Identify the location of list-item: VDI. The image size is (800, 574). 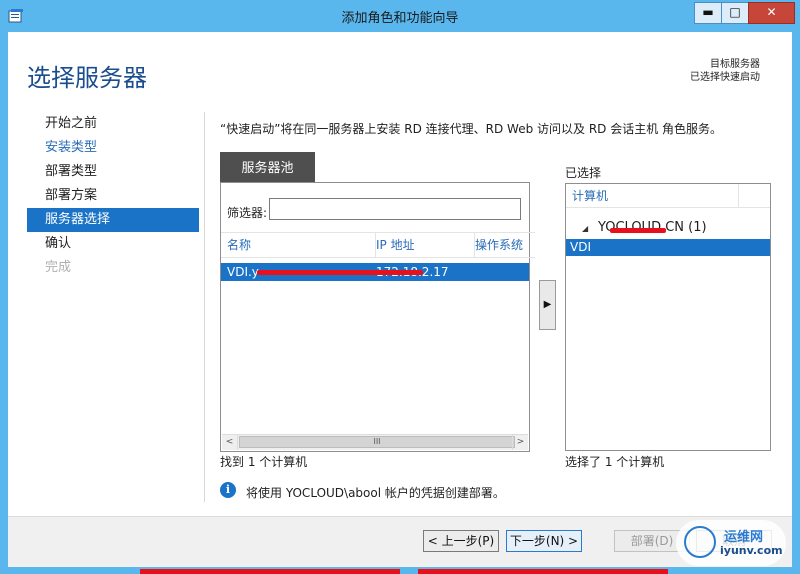
(668, 247).